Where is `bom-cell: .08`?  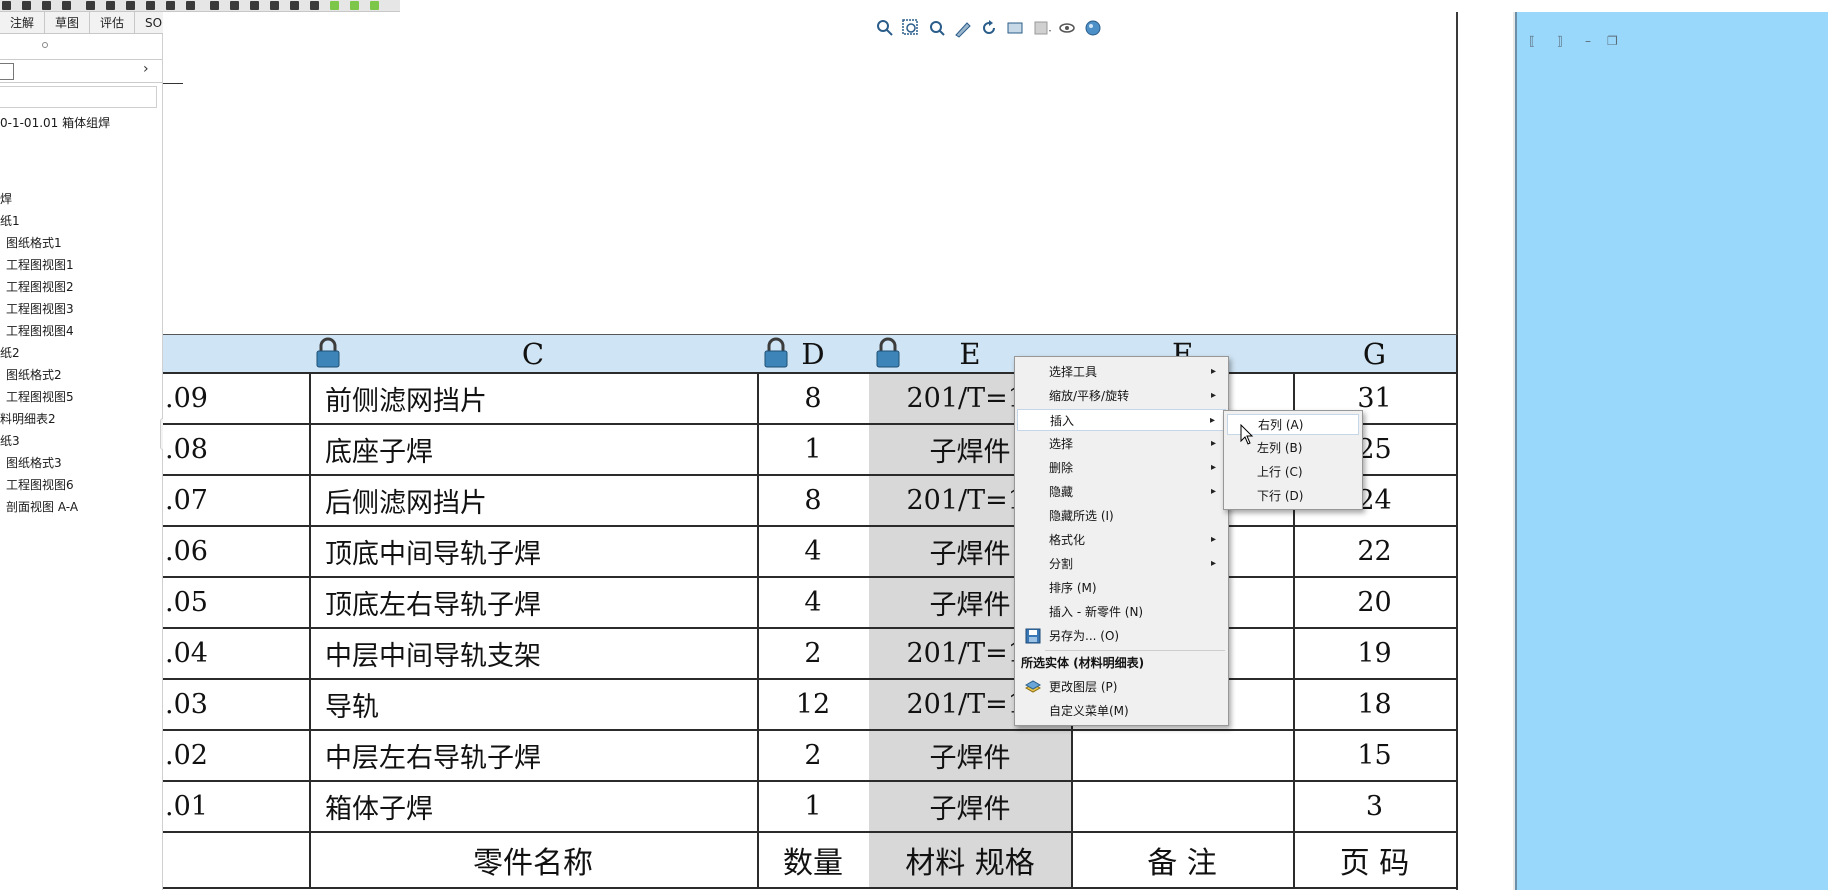 bom-cell: .08 is located at coordinates (237, 450).